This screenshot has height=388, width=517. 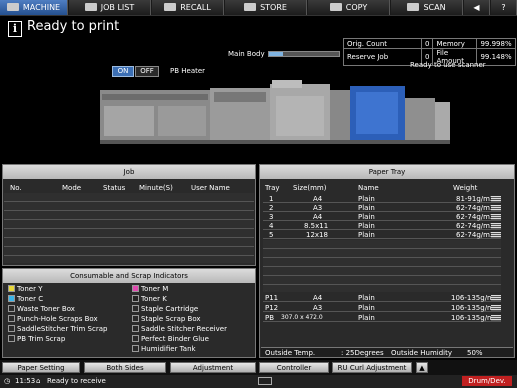 What do you see at coordinates (129, 276) in the screenshot?
I see `consumables-title: Consumable and Scrap Indicators` at bounding box center [129, 276].